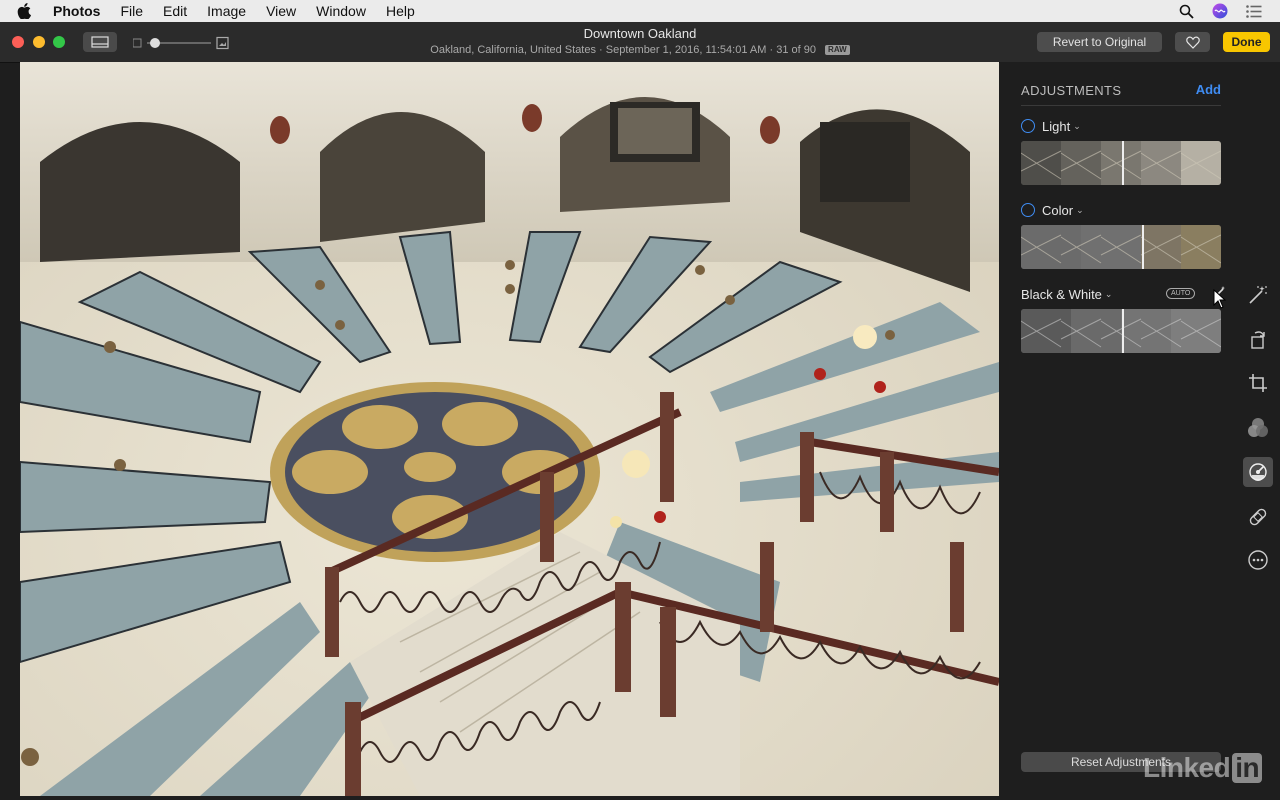 This screenshot has height=800, width=1280. What do you see at coordinates (1058, 210) in the screenshot?
I see `section-color-label: Color` at bounding box center [1058, 210].